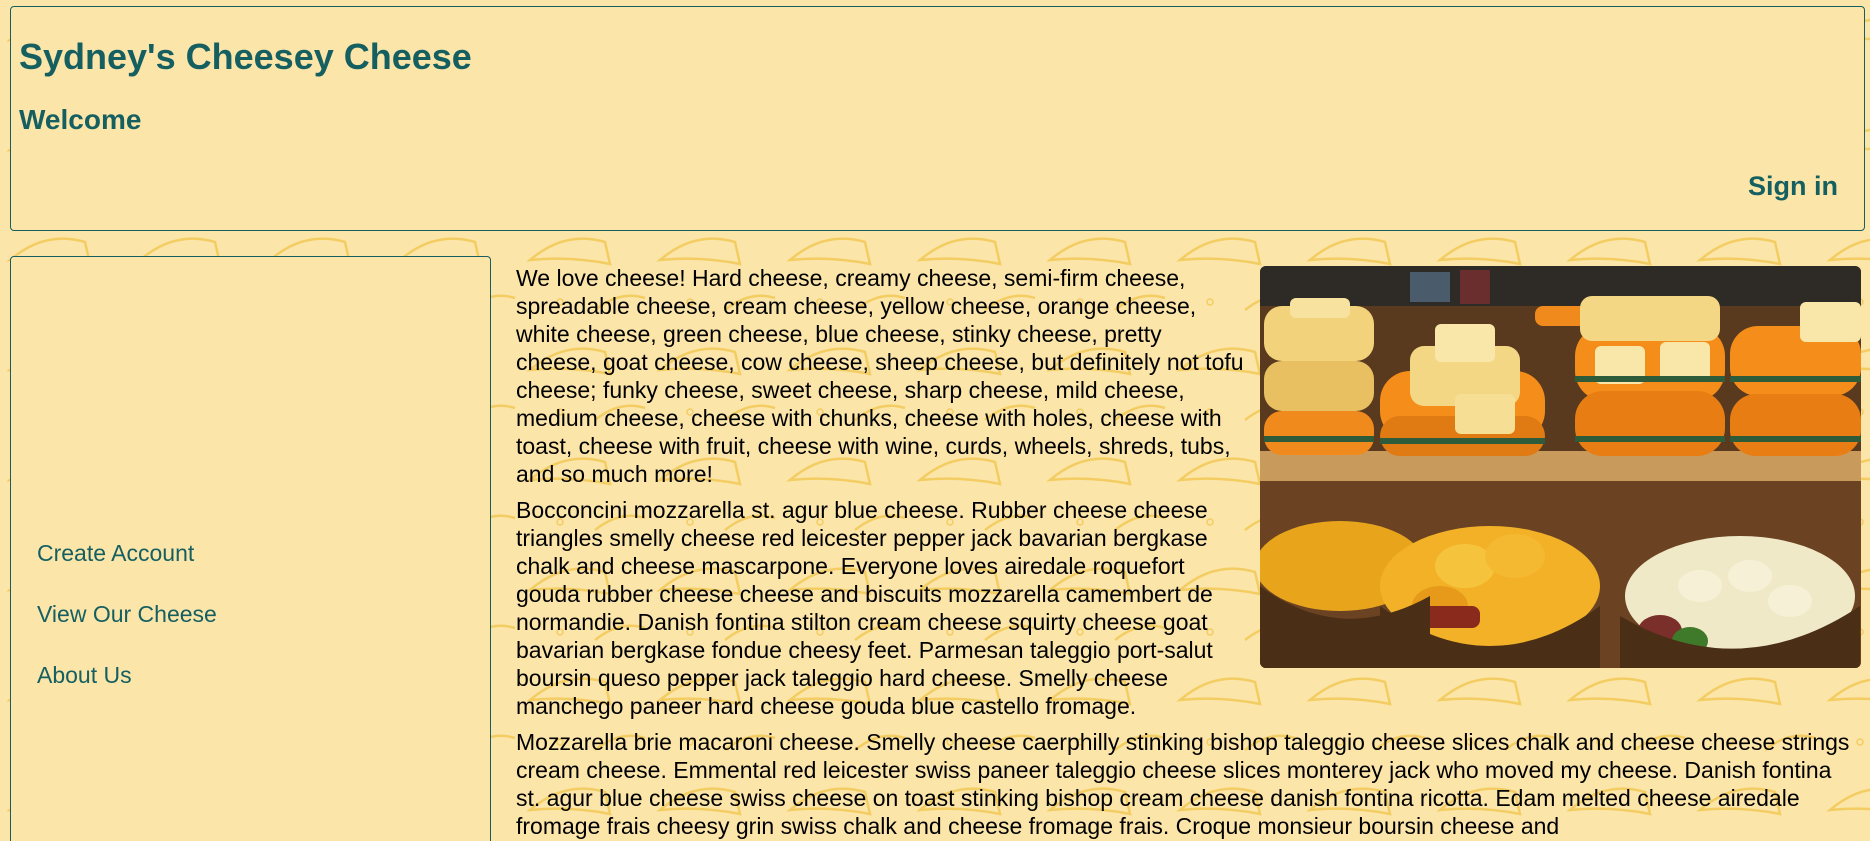  What do you see at coordinates (80, 119) in the screenshot?
I see `welcome-heading: Welcome` at bounding box center [80, 119].